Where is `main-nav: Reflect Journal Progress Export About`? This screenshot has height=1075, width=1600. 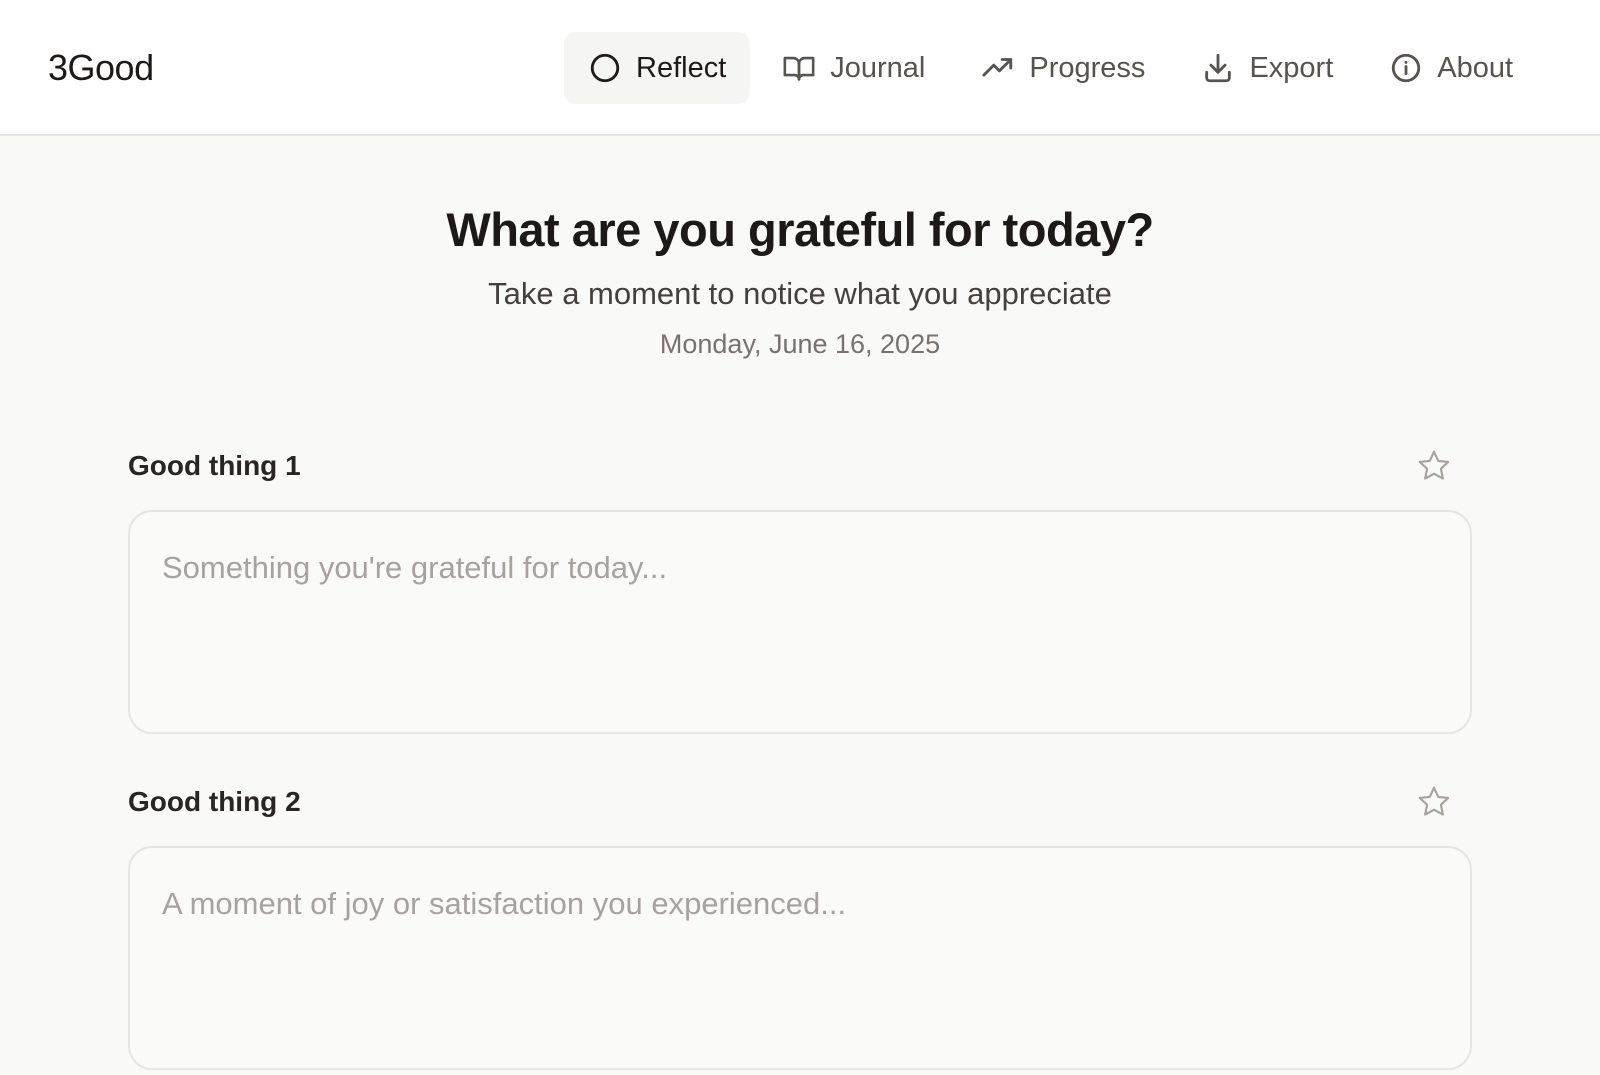
main-nav: Reflect Journal Progress Export About is located at coordinates (1054, 68).